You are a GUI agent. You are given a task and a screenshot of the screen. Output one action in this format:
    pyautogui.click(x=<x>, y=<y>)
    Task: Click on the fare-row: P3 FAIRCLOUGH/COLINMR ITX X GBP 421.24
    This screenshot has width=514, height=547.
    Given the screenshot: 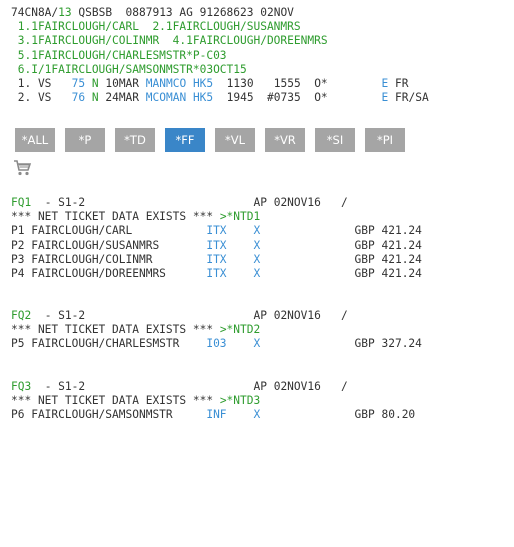 What is the action you would take?
    pyautogui.click(x=216, y=260)
    